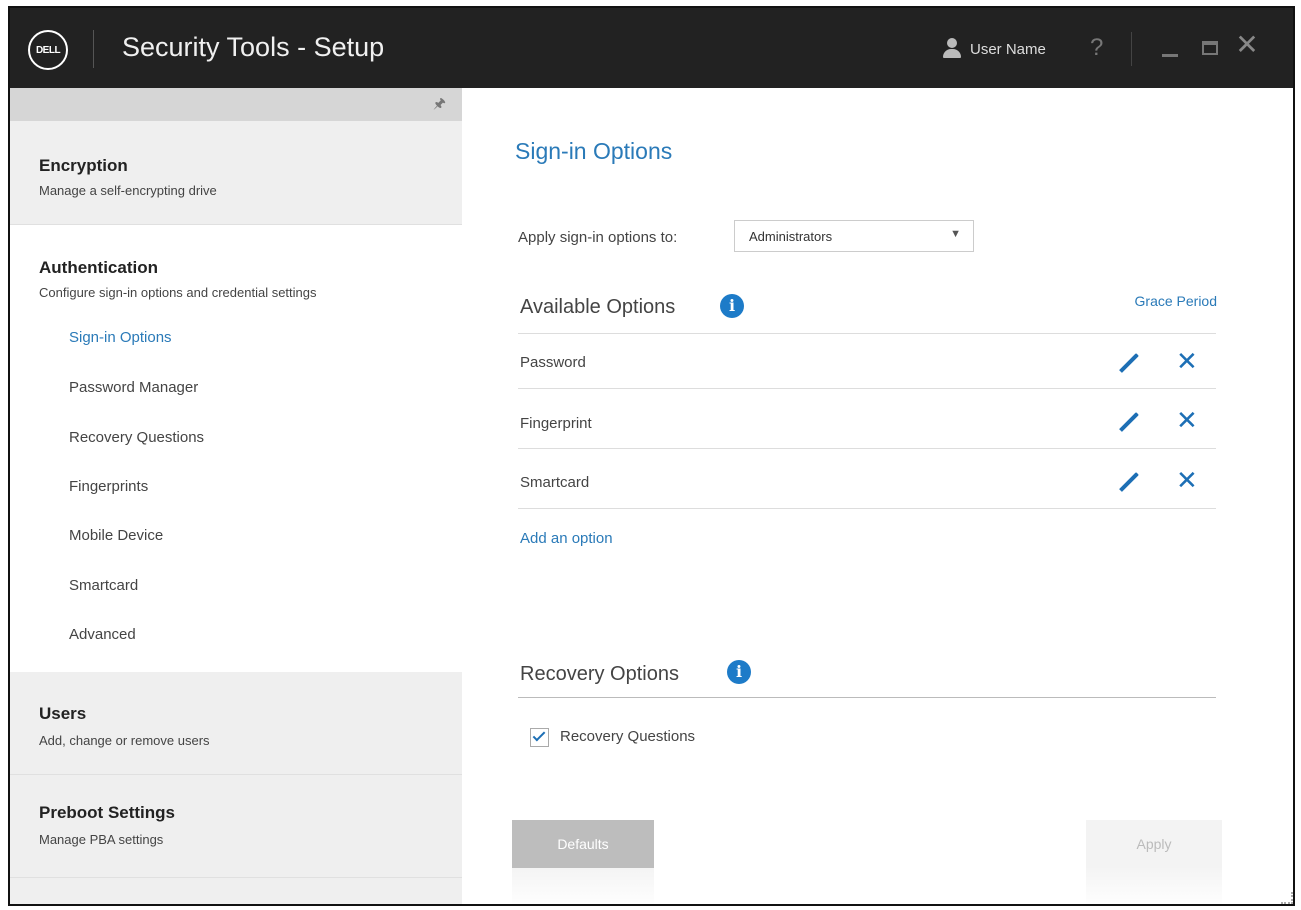 The width and height of the screenshot is (1301, 910). Describe the element at coordinates (236, 723) in the screenshot. I see `sidebar-section-users: Users Add, change or remove users` at that location.